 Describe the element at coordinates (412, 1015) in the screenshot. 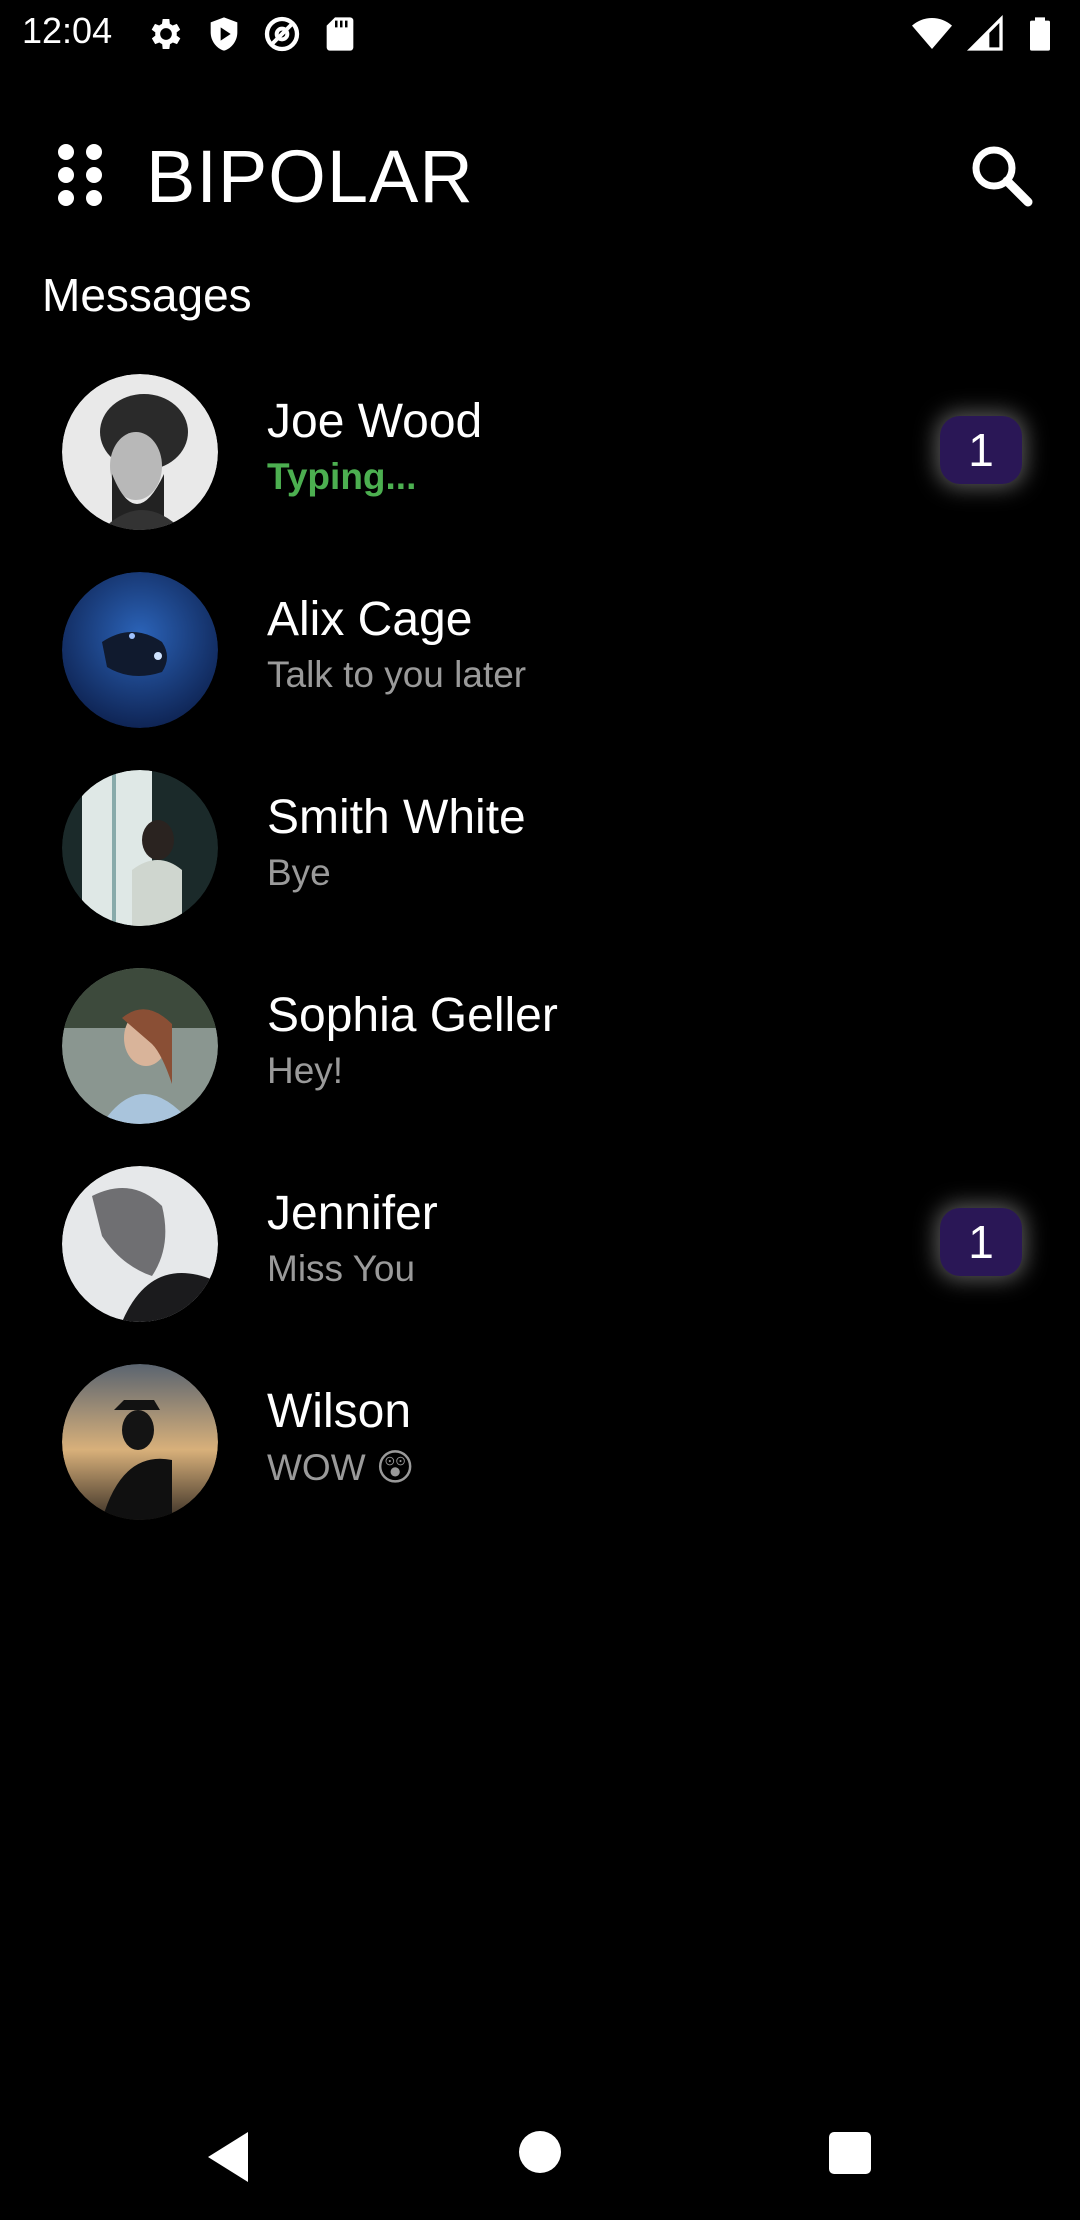

I see `contact-name: Sophia Geller` at that location.